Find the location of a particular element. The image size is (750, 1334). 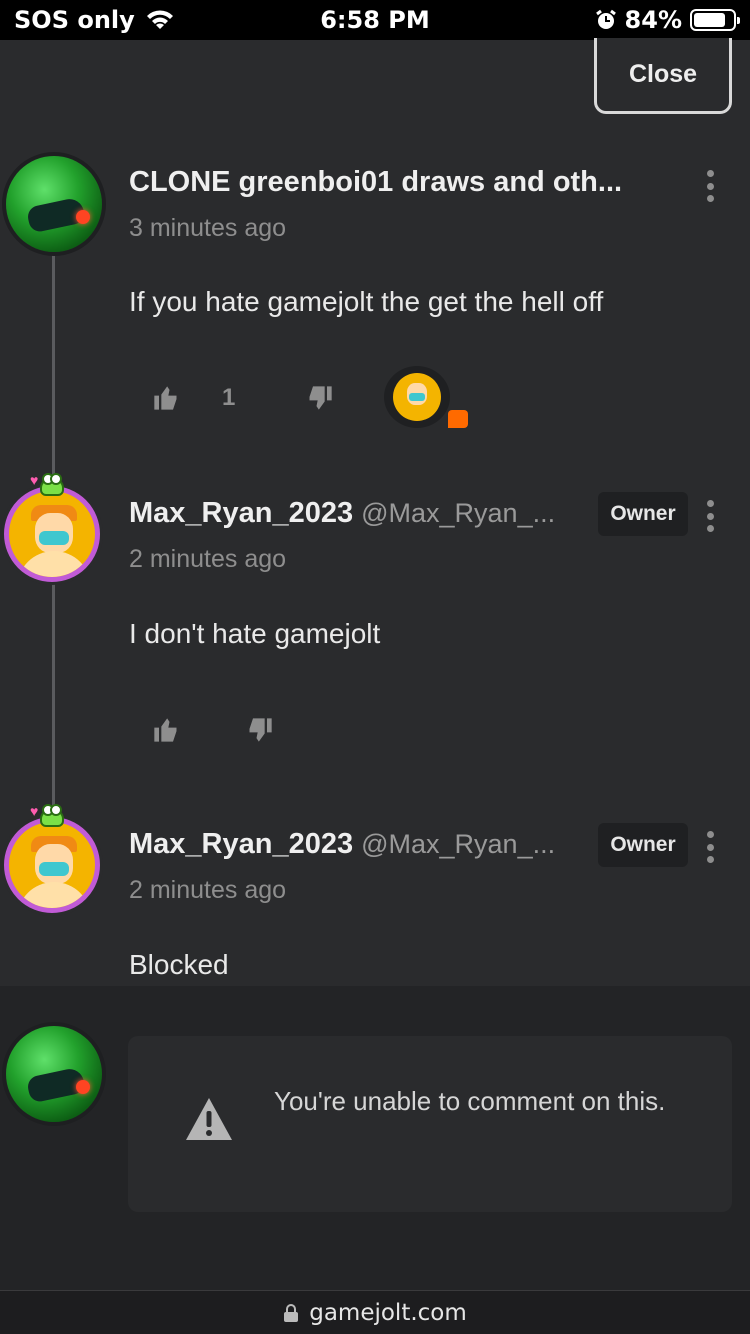

reply-avatar is located at coordinates (417, 397).